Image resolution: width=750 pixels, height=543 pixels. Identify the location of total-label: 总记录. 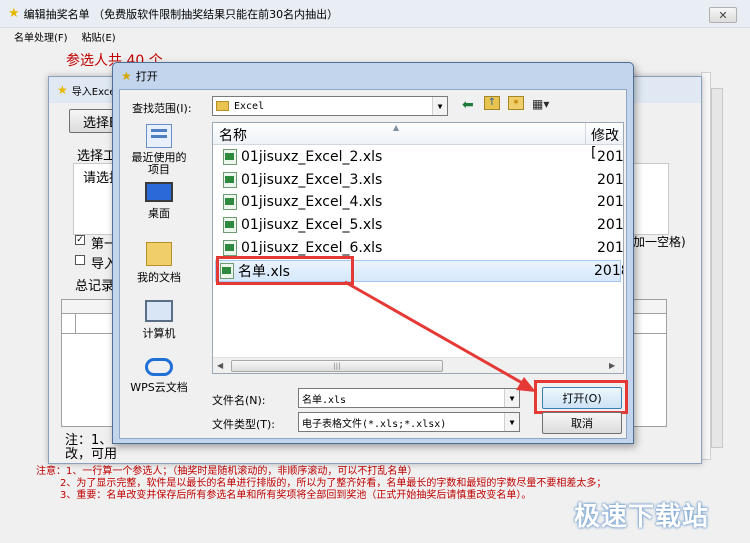
(95, 286).